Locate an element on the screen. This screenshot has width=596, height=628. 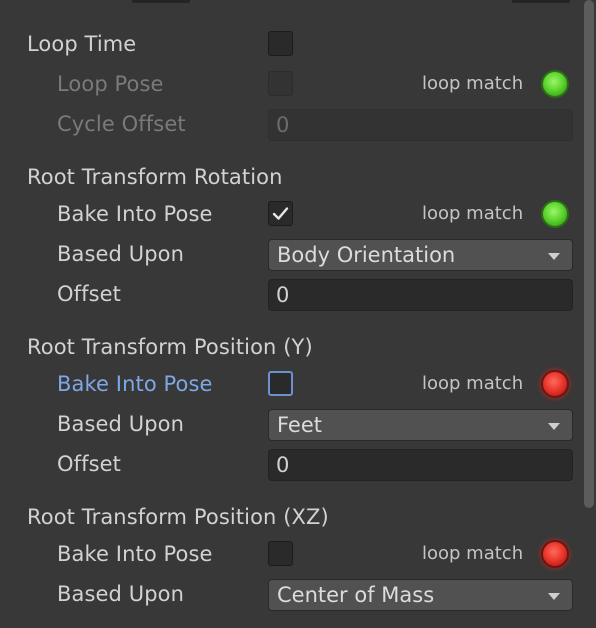
rotation-match-label: loop match is located at coordinates (473, 213).